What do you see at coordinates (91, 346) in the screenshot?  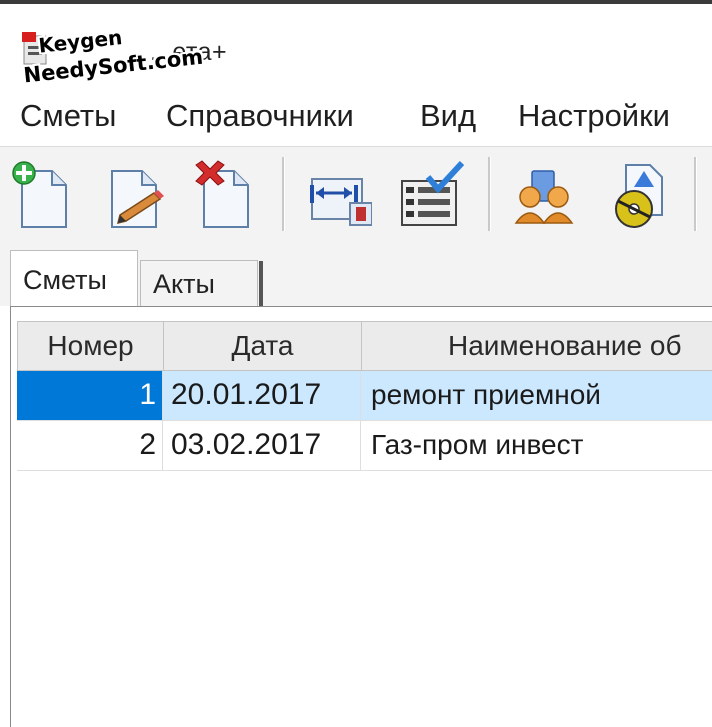 I see `column-header-number: Номер` at bounding box center [91, 346].